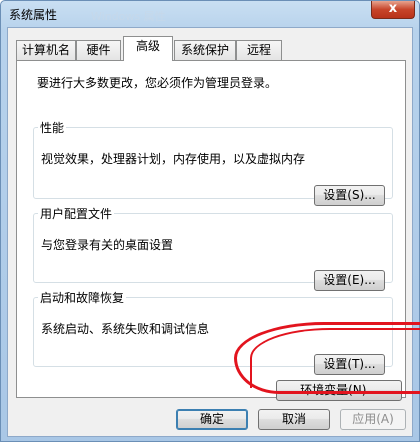 The width and height of the screenshot is (420, 442). I want to click on user-profiles-group-title: 用户配置文件, so click(76, 214).